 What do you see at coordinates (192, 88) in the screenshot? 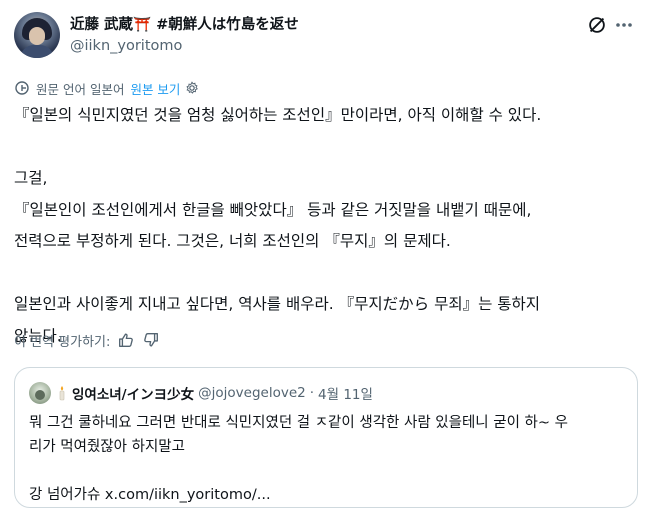
I see `gear-icon` at bounding box center [192, 88].